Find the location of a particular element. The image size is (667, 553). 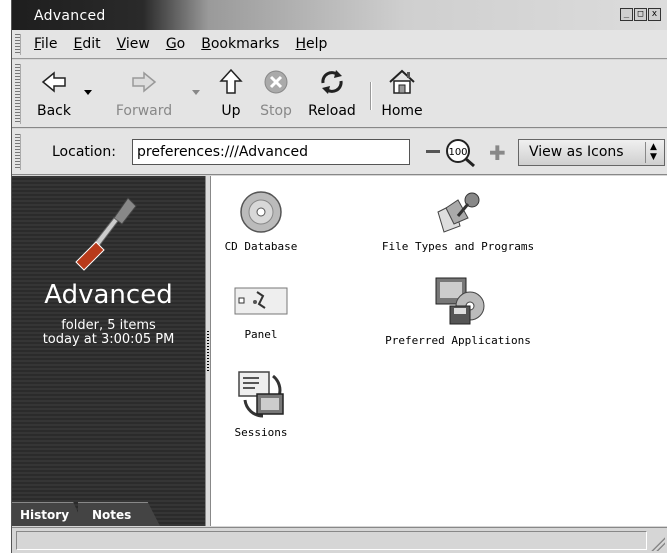

menubar-grip is located at coordinates (18, 44).